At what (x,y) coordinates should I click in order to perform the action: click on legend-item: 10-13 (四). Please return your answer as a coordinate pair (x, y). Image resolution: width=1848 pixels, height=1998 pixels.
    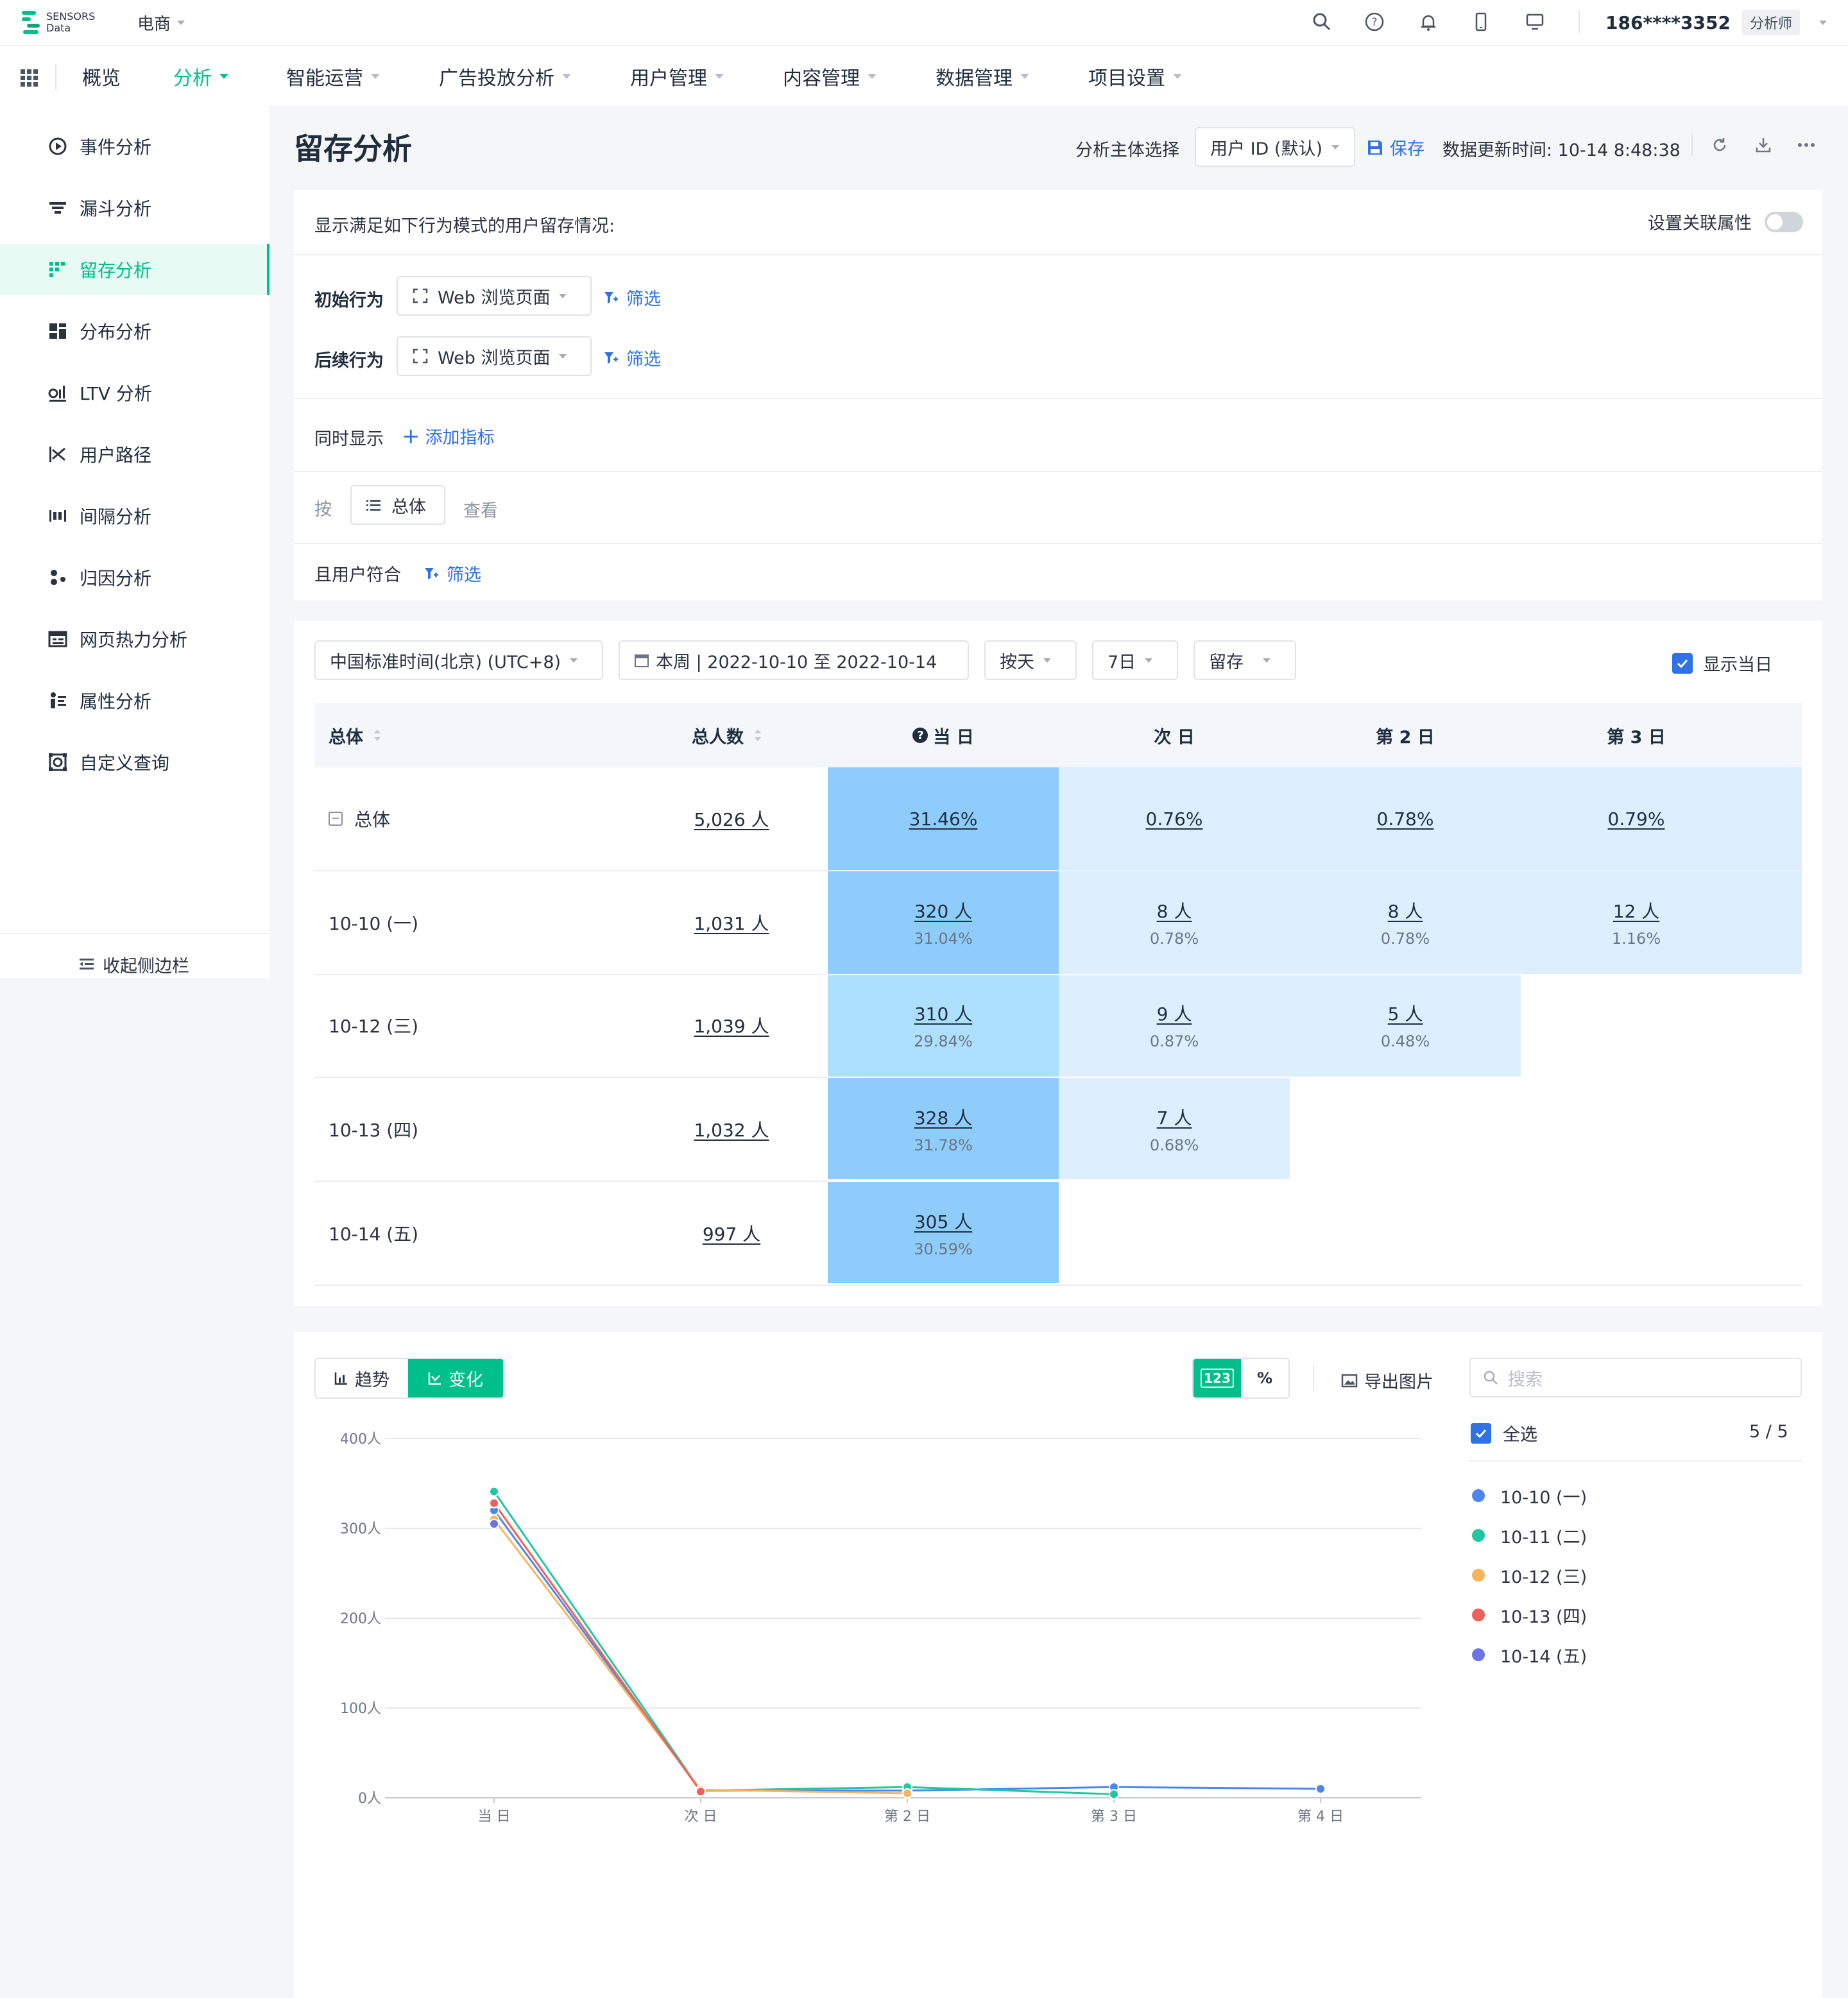
    Looking at the image, I should click on (1632, 1615).